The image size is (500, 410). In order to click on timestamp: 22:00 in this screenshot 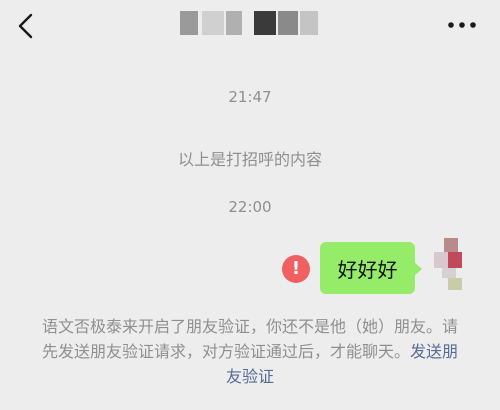, I will do `click(250, 207)`.